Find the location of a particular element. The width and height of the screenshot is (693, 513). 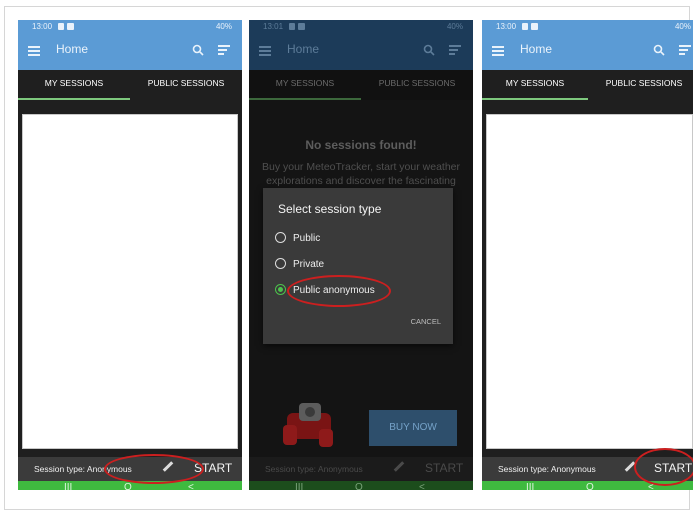

meteotracker-device-image is located at coordinates (308, 425).